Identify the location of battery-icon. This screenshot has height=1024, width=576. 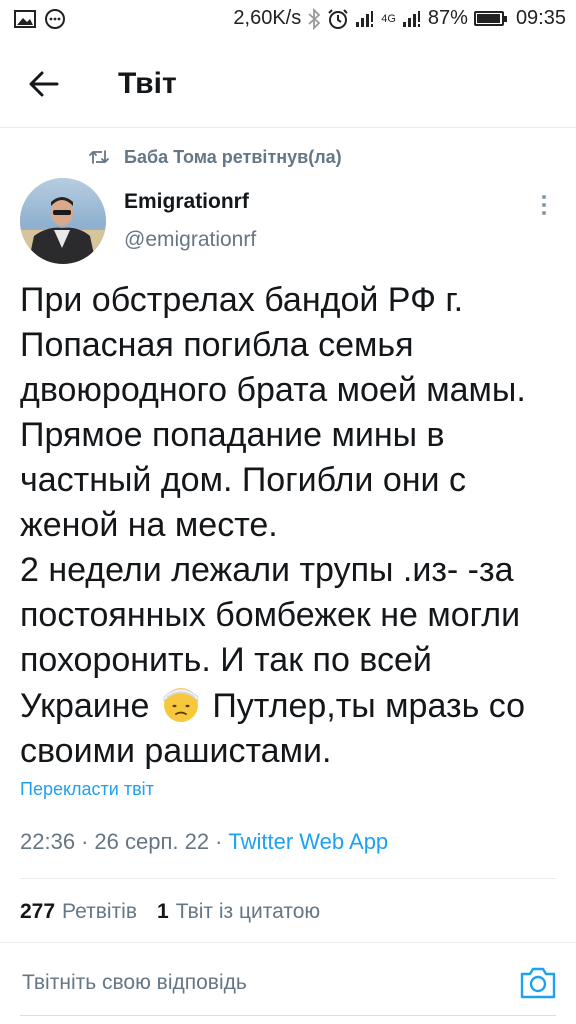
(490, 18).